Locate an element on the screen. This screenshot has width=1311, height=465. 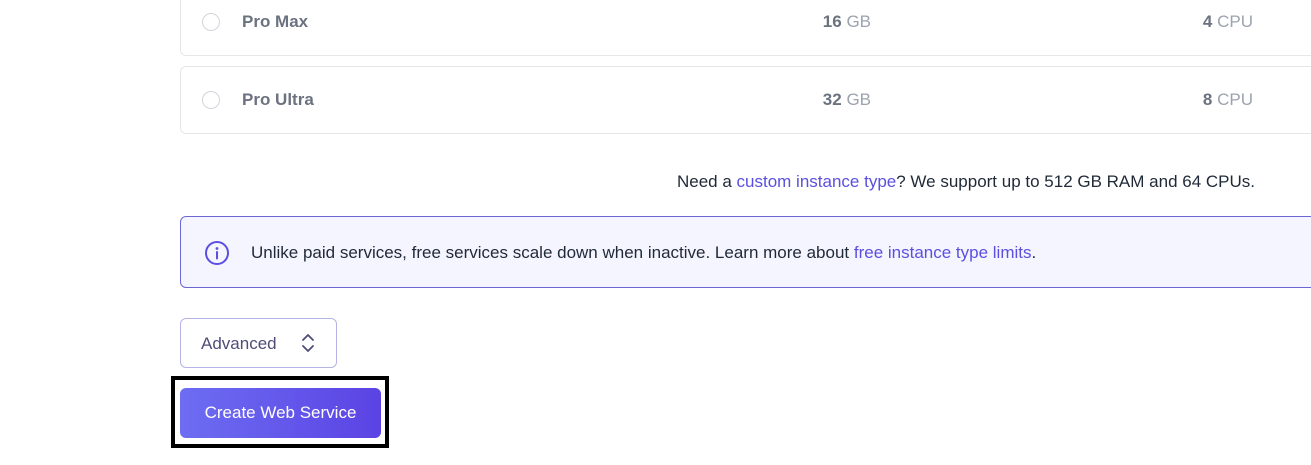
cpu-value: 4 is located at coordinates (1207, 21).